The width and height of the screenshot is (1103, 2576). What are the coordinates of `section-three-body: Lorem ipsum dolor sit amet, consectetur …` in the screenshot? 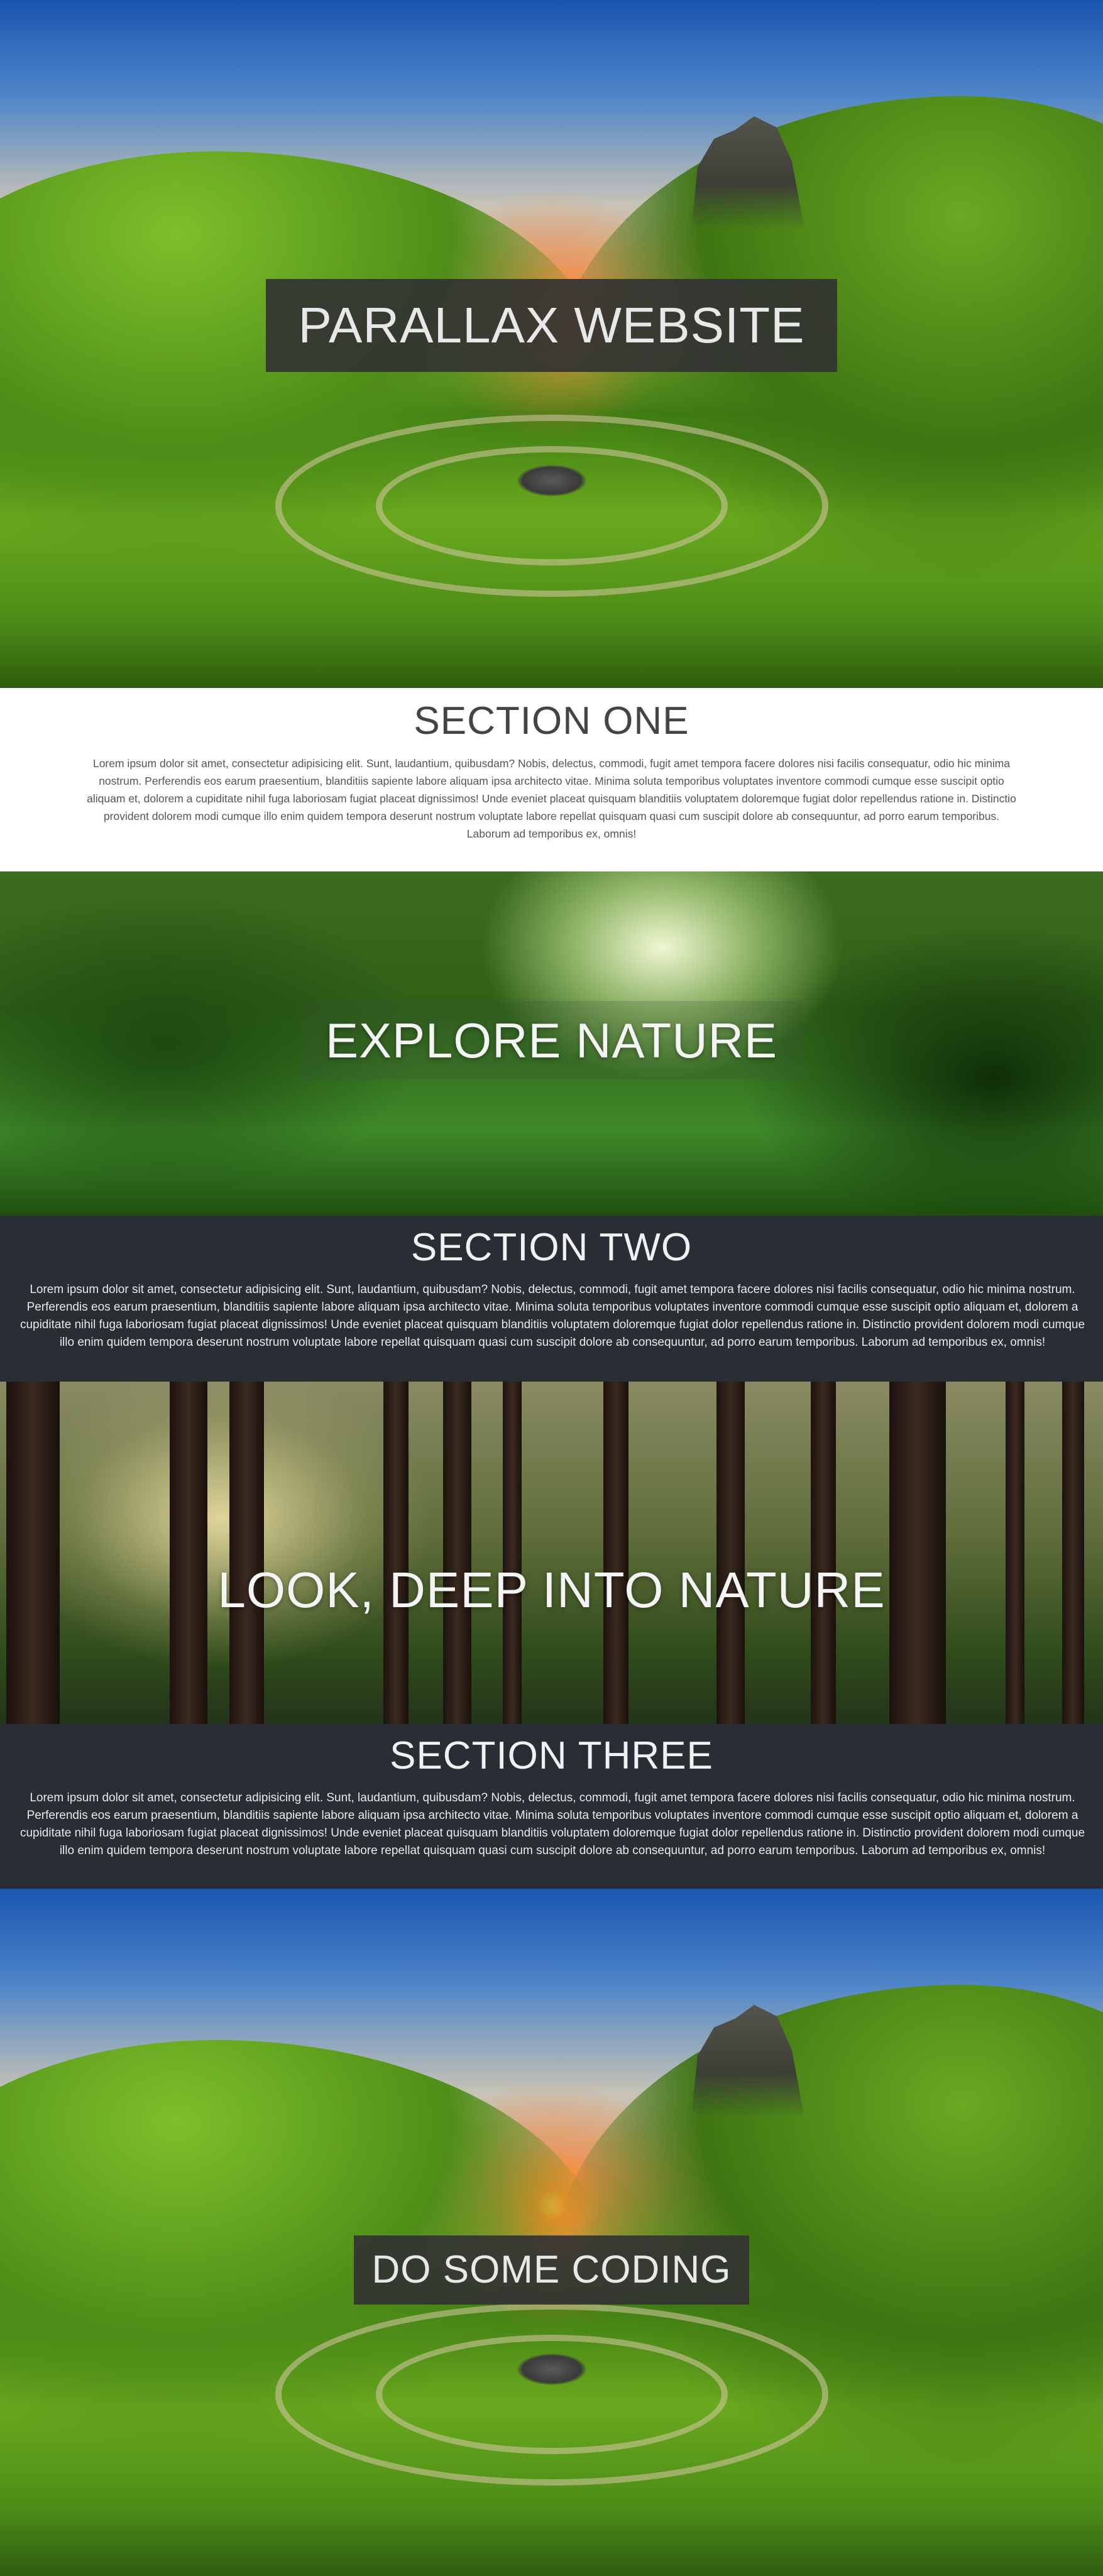 It's located at (552, 1824).